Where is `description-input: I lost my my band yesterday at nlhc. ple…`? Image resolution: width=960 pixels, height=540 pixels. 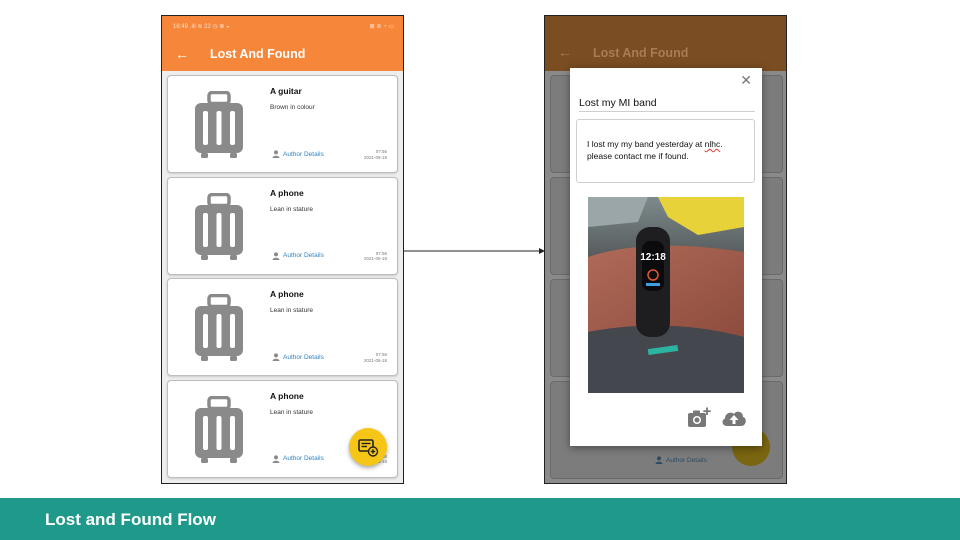
description-input: I lost my my band yesterday at nlhc. ple… is located at coordinates (665, 151).